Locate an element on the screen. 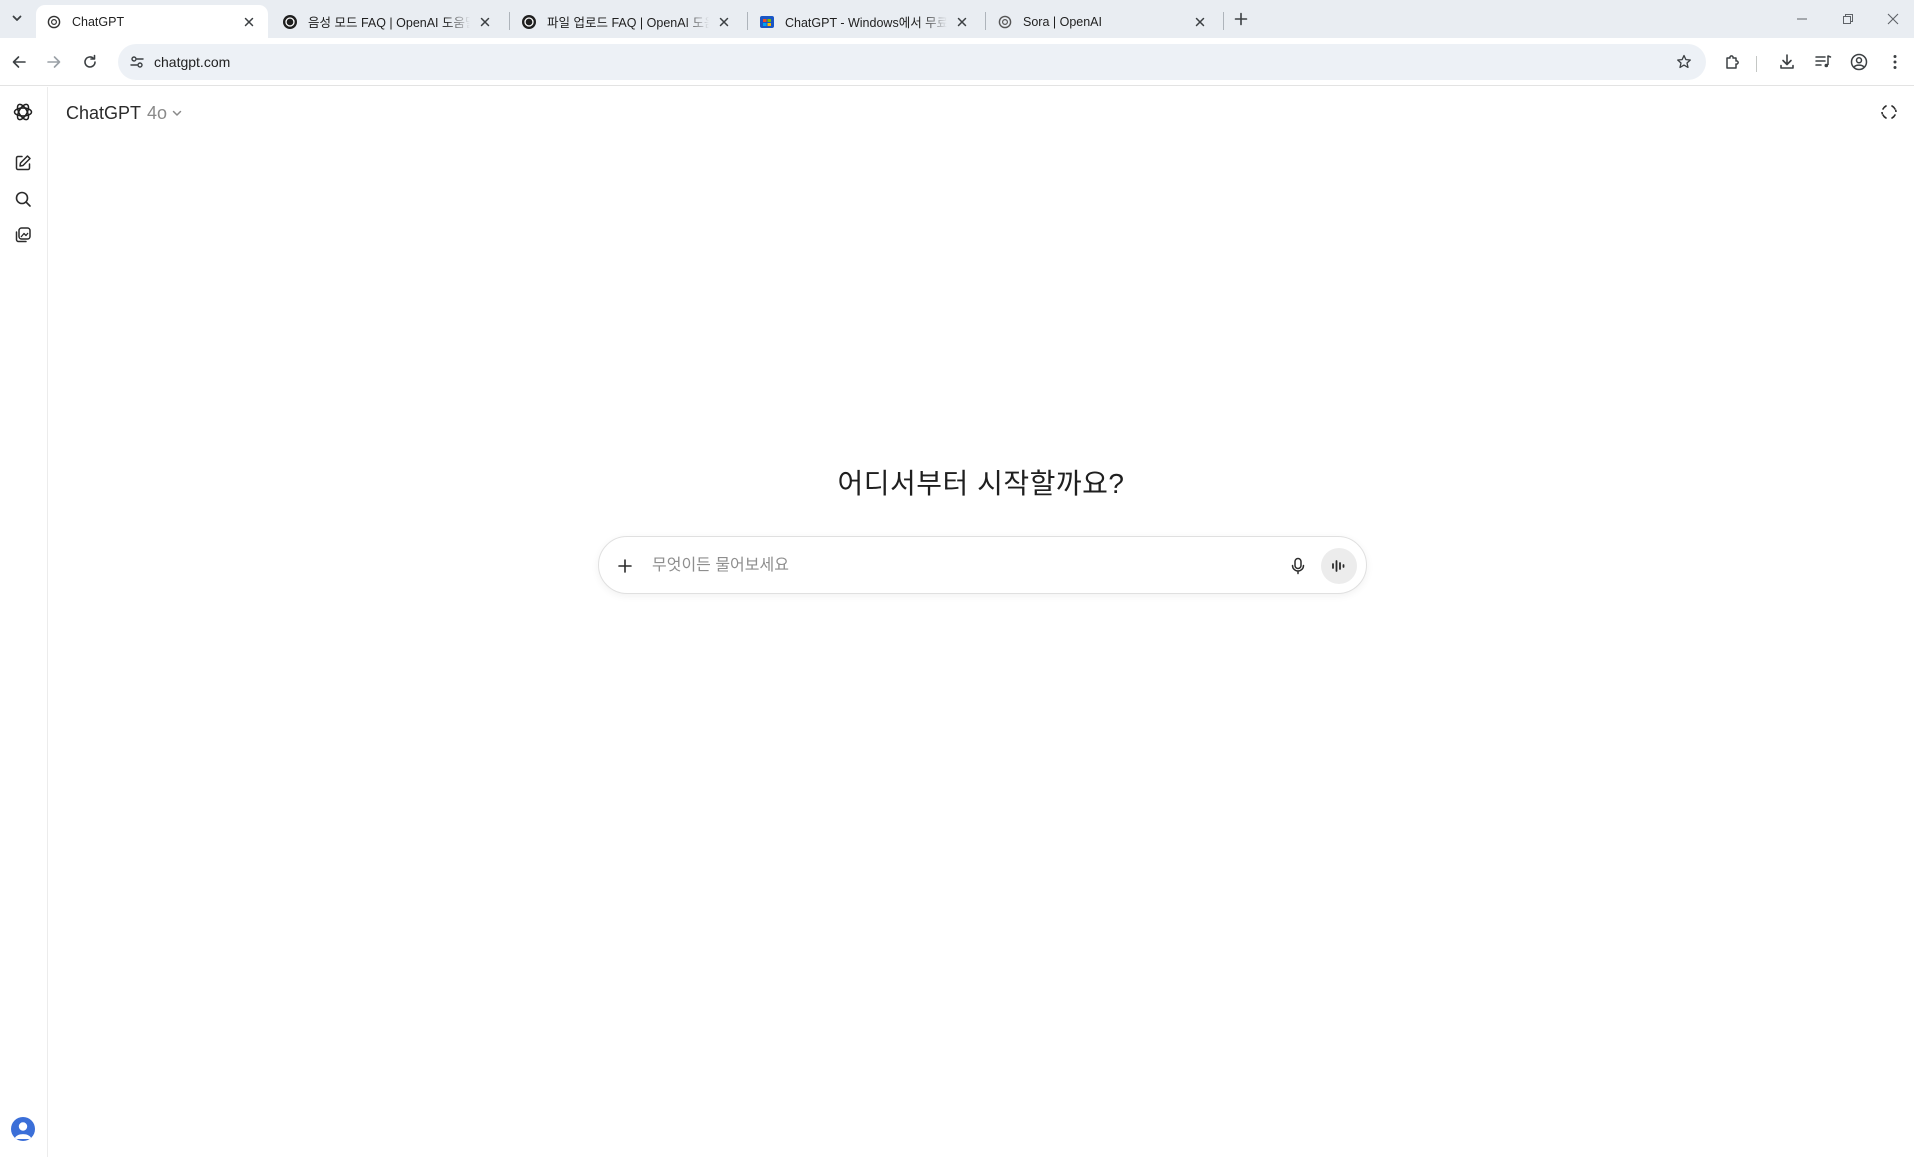  temporary-chat-icon is located at coordinates (1889, 112).